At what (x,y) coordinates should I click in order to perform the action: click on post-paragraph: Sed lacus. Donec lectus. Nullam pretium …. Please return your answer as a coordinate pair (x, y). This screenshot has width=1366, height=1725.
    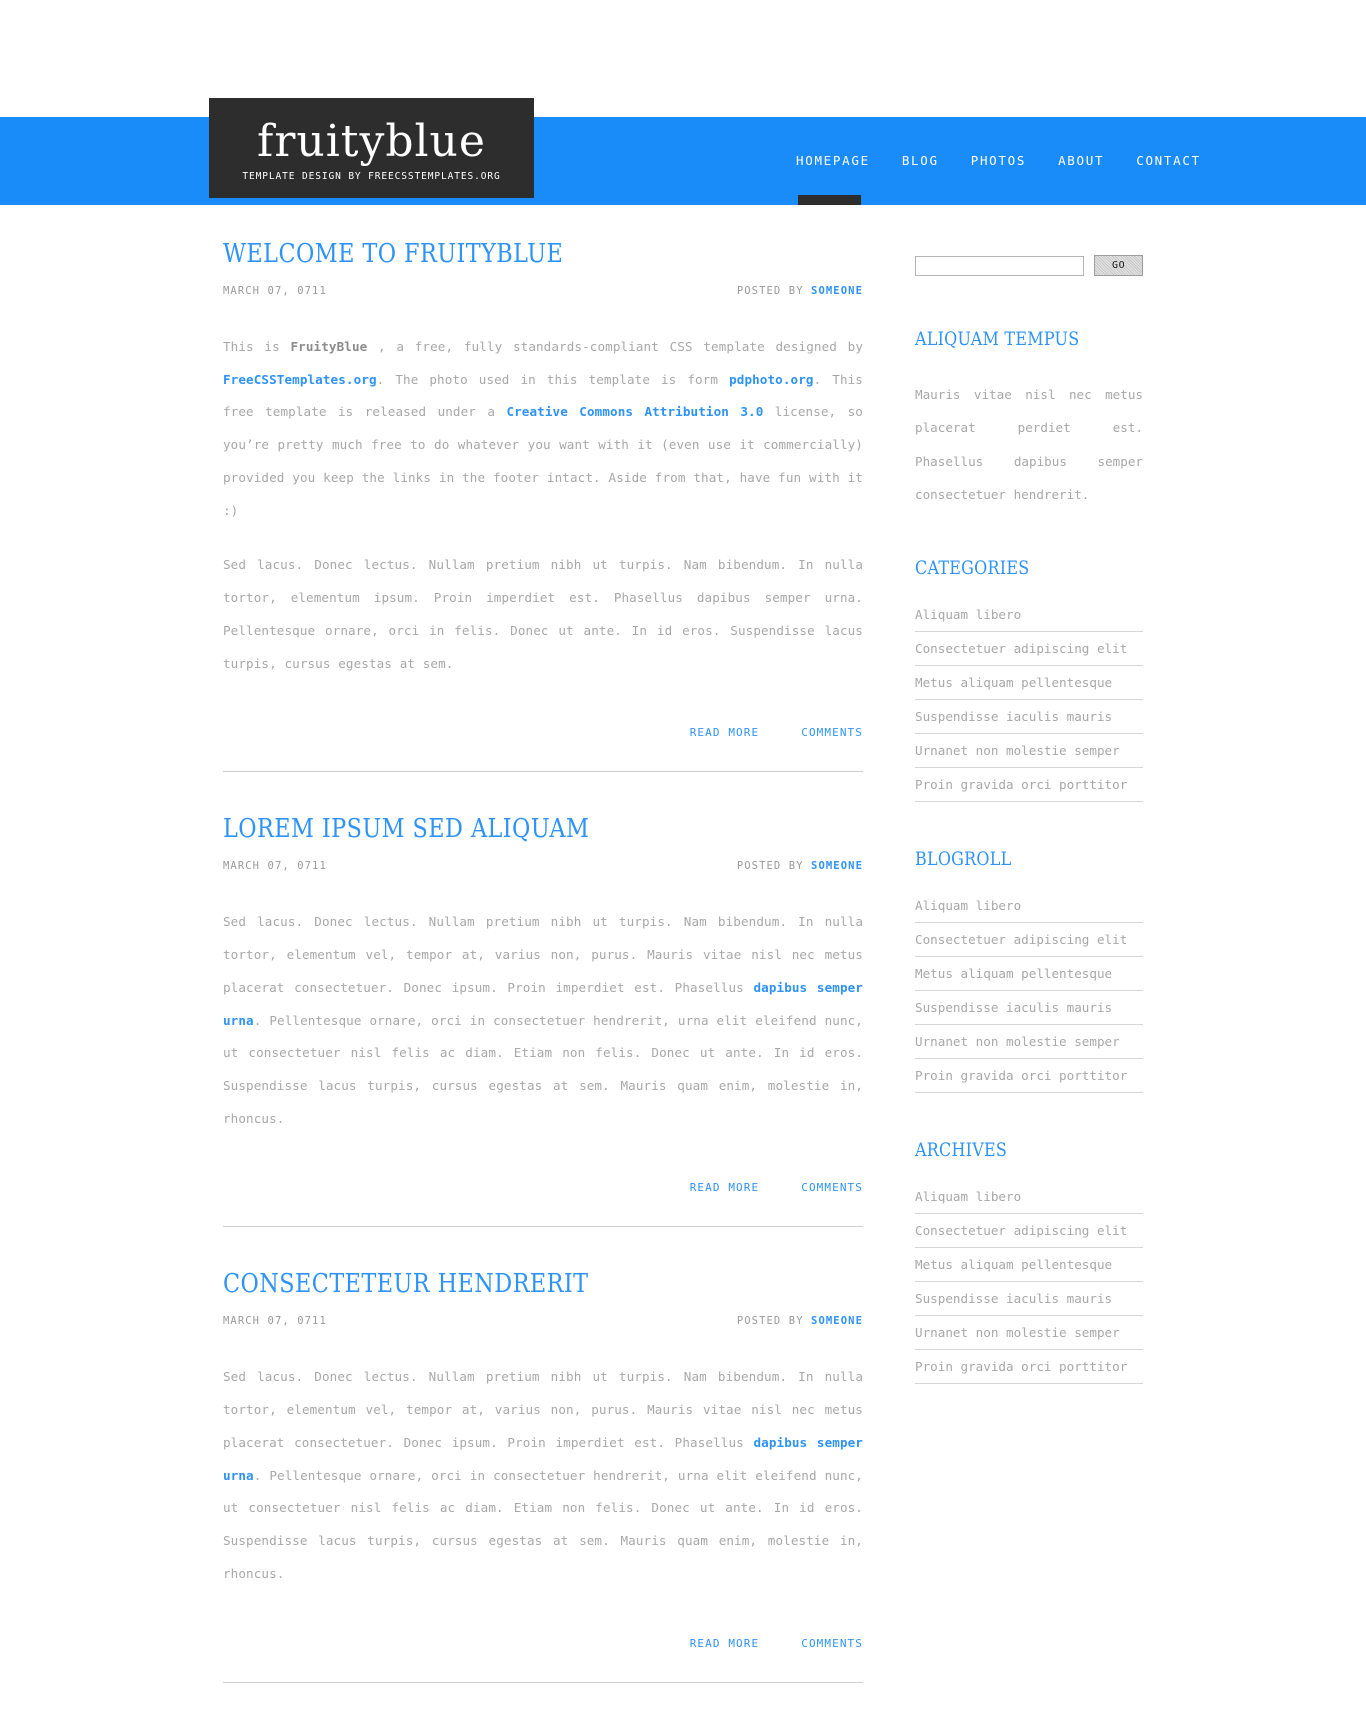
    Looking at the image, I should click on (543, 1475).